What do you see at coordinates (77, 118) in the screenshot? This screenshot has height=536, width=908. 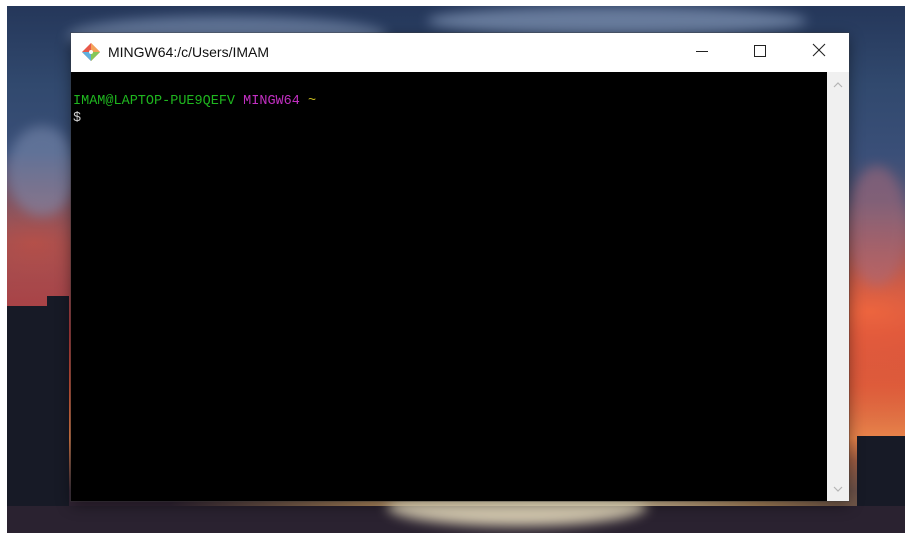 I see `prompt-symbol: $` at bounding box center [77, 118].